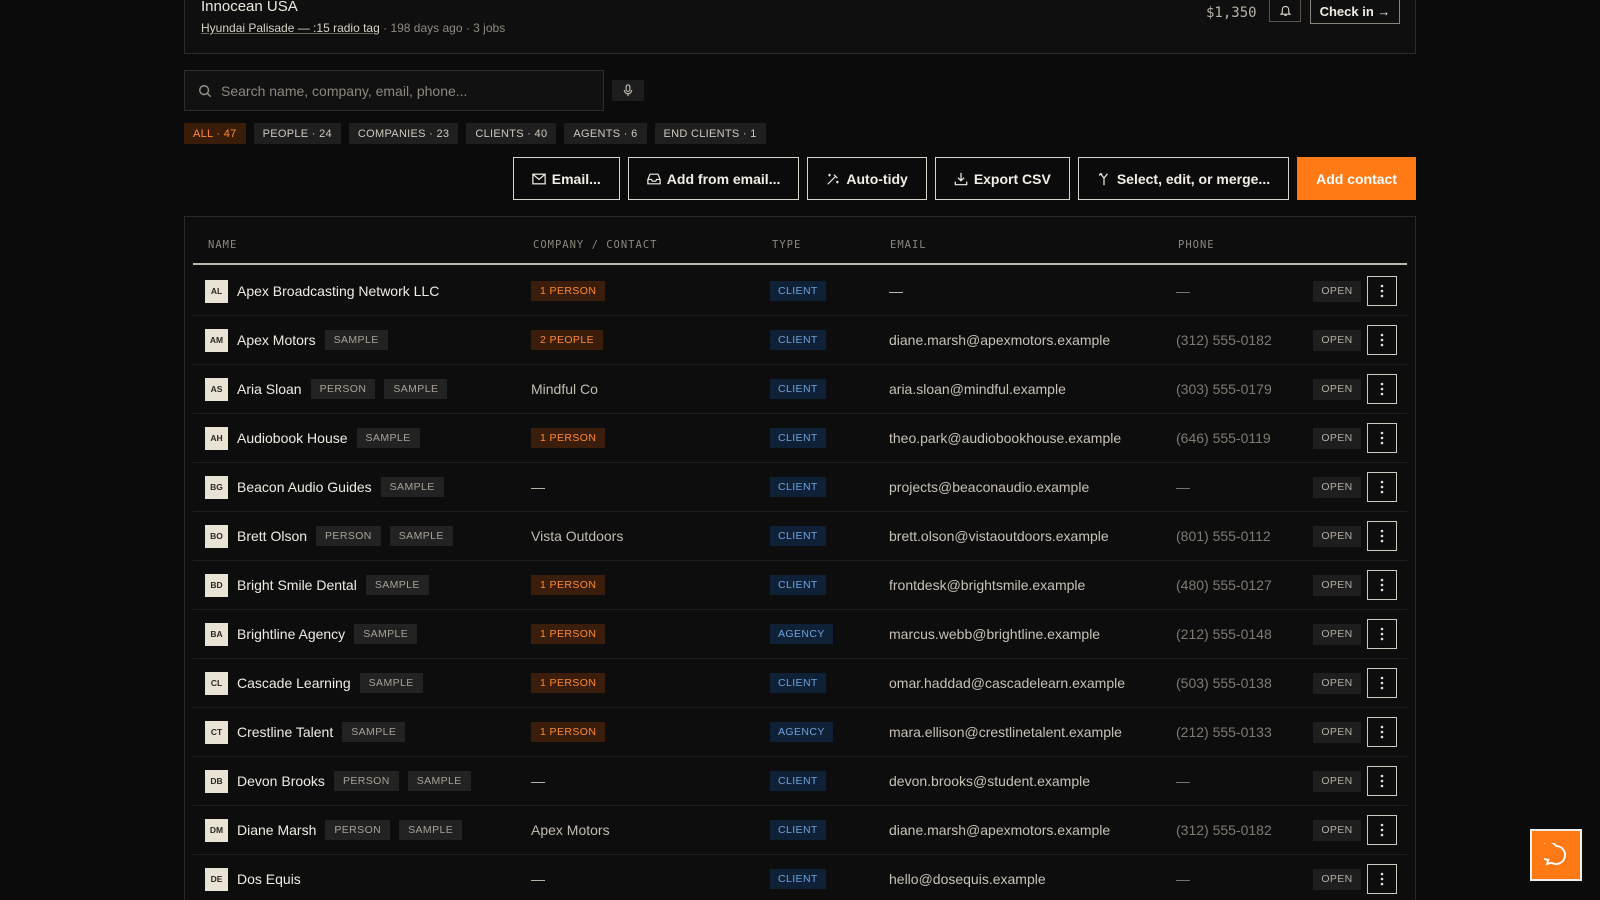 This screenshot has height=900, width=1600. Describe the element at coordinates (276, 830) in the screenshot. I see `contact-name: Diane Marsh` at that location.